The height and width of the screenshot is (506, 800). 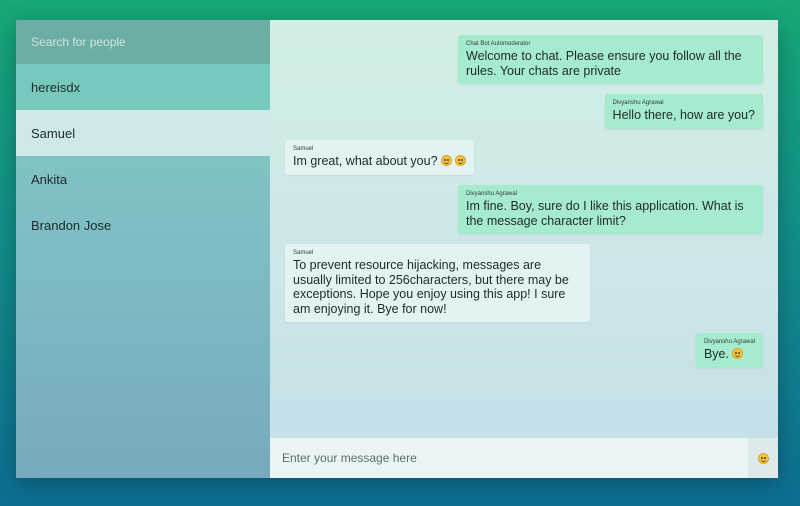 I want to click on message-text: Im great, what about you?, so click(x=365, y=161).